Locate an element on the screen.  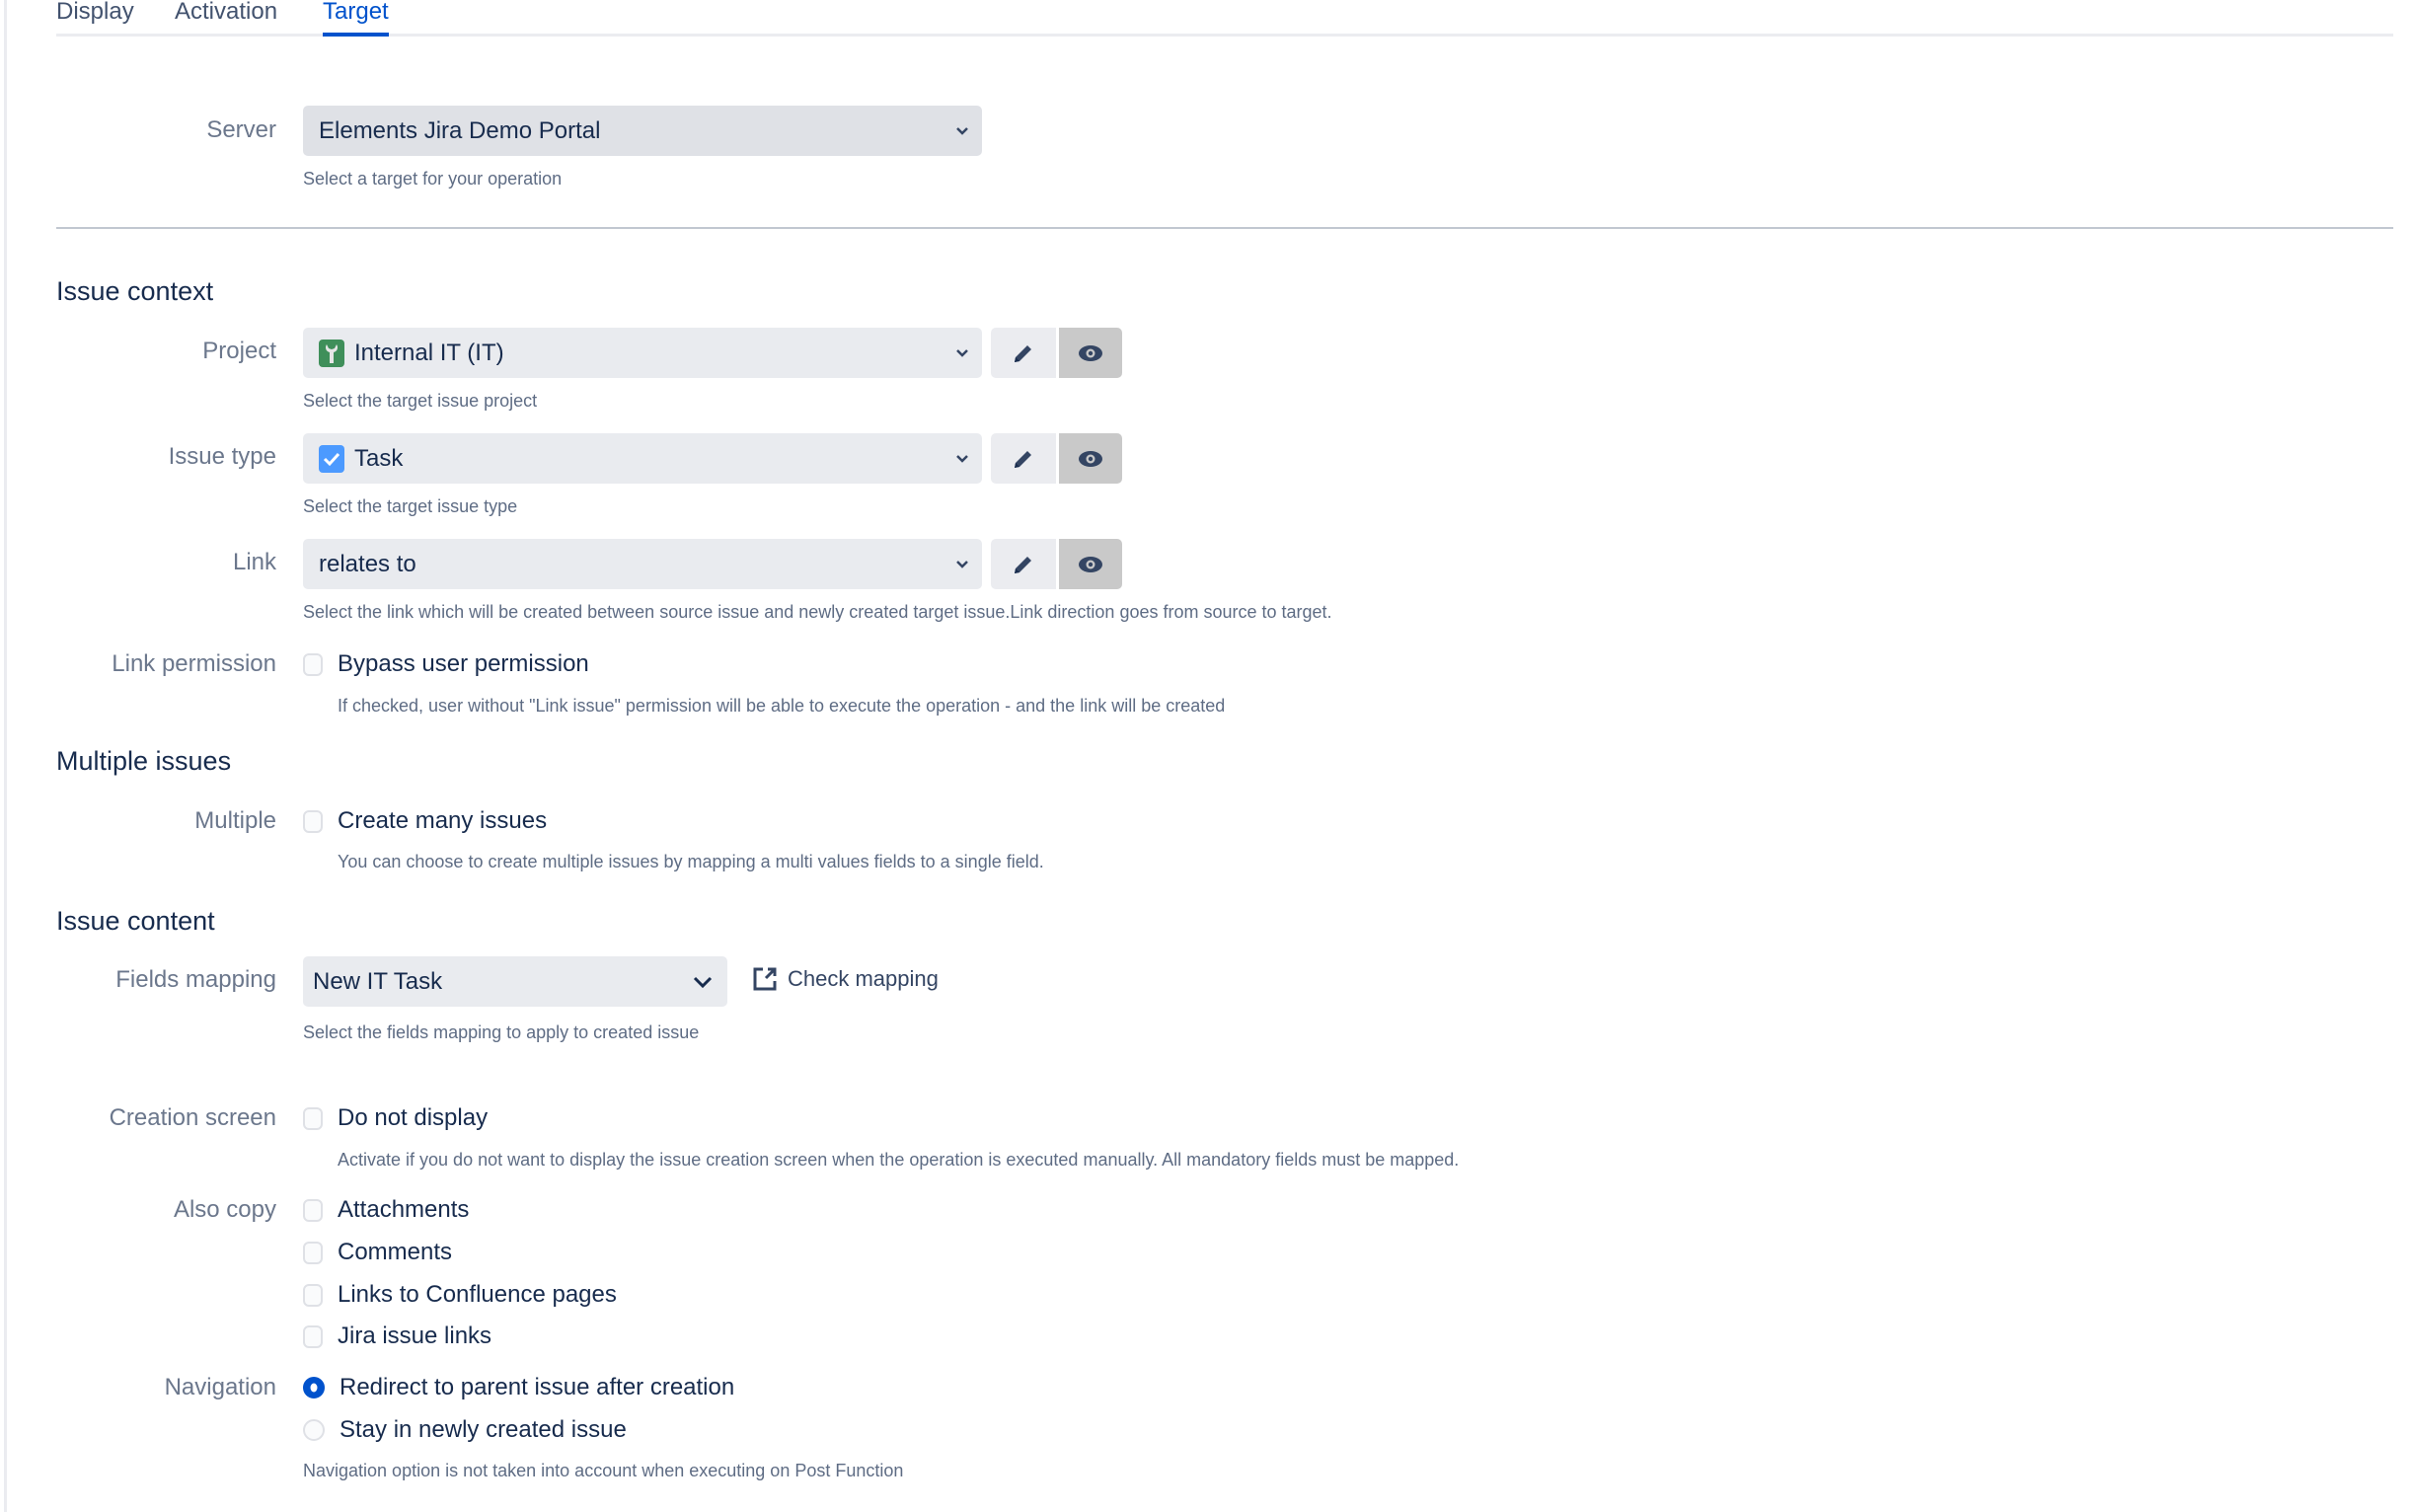
bypass-permission-checkbox: Bypass user permission is located at coordinates (446, 664).